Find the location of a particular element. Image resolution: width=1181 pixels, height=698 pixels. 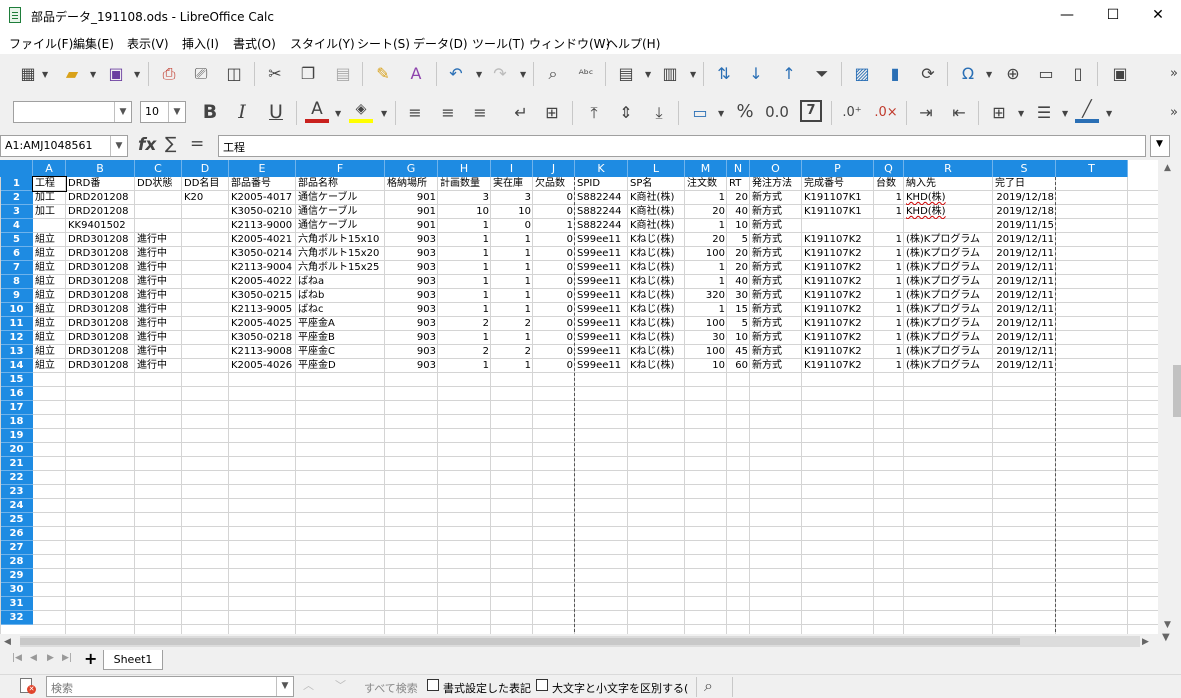

cell-q10: 1 is located at coordinates (889, 310).